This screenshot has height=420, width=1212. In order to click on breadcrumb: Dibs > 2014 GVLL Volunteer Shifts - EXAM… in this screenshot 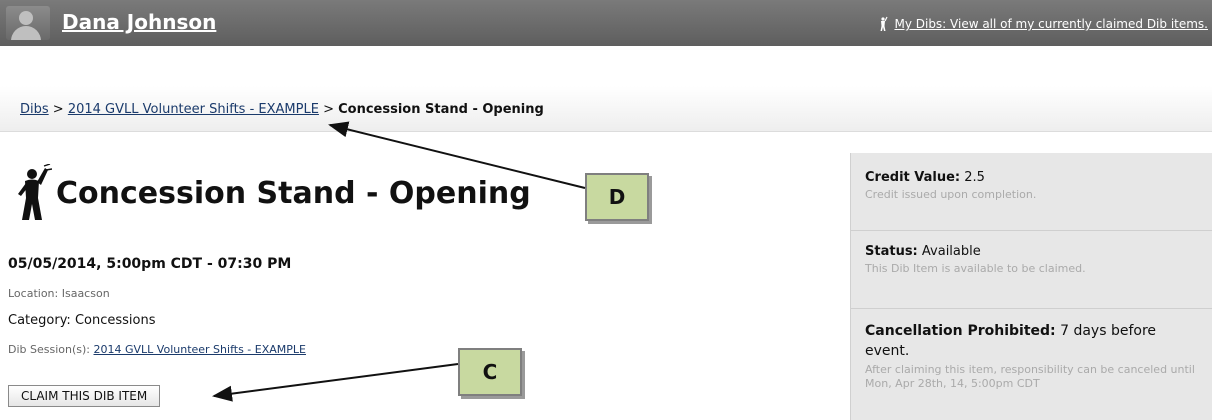, I will do `click(282, 109)`.